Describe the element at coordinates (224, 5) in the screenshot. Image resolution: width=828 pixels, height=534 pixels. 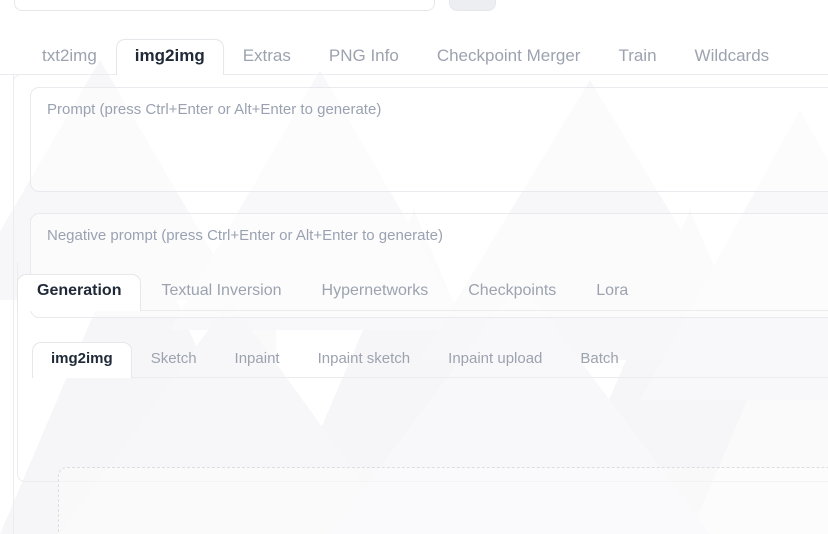
I see `model-selector-field` at that location.